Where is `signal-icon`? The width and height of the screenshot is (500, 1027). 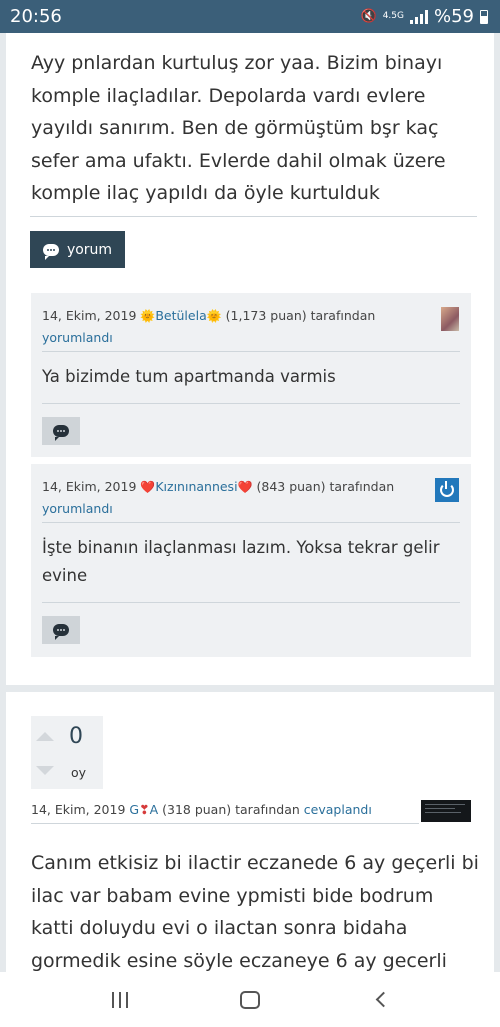 signal-icon is located at coordinates (418, 16).